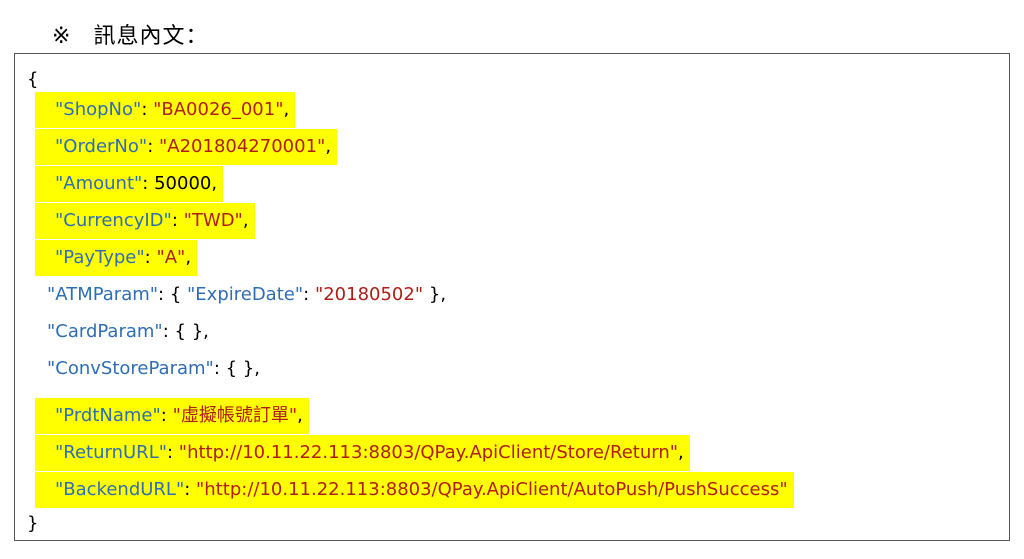  I want to click on json-key: "PrdtName", so click(108, 415).